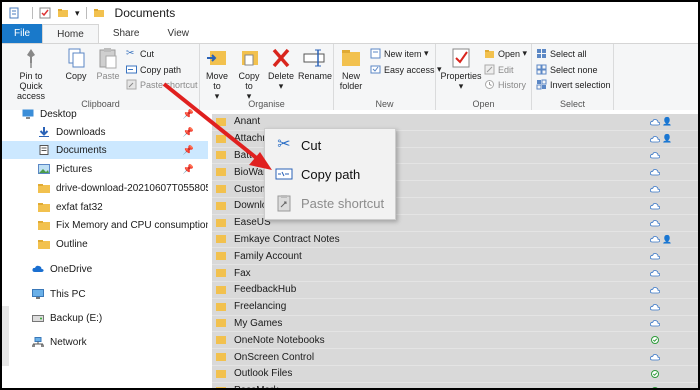 The width and height of the screenshot is (700, 390). Describe the element at coordinates (105, 244) in the screenshot. I see `nav-item-outline: Outline` at that location.